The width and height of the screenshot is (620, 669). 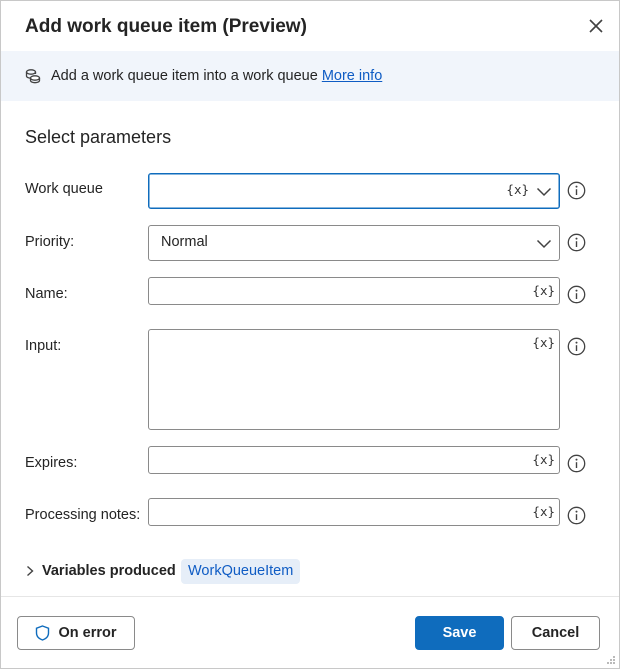 I want to click on section-title: Select parameters, so click(x=98, y=137).